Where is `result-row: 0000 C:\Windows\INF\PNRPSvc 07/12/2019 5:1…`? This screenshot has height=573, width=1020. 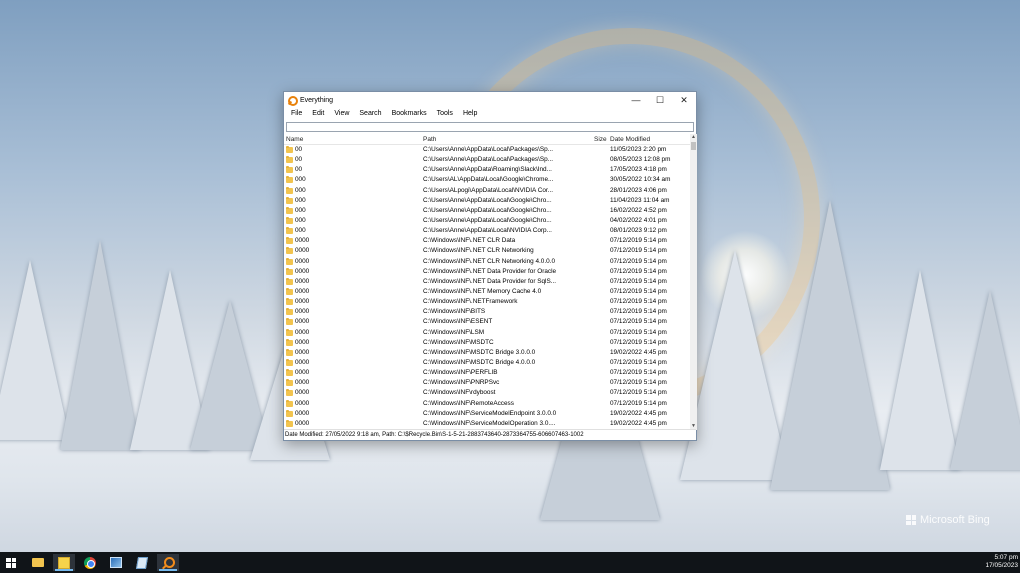 result-row: 0000 C:\Windows\INF\PNRPSvc 07/12/2019 5:1… is located at coordinates (487, 383).